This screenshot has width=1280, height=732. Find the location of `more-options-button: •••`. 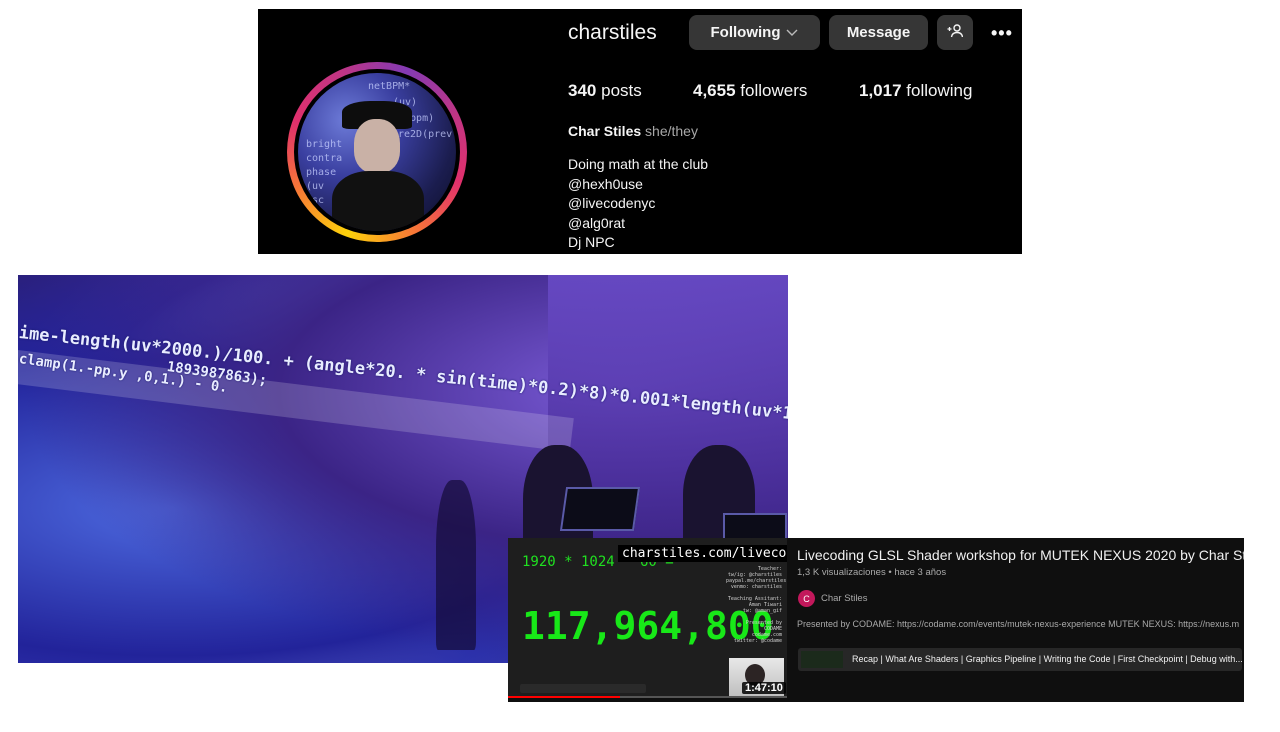

more-options-button: ••• is located at coordinates (1005, 33).